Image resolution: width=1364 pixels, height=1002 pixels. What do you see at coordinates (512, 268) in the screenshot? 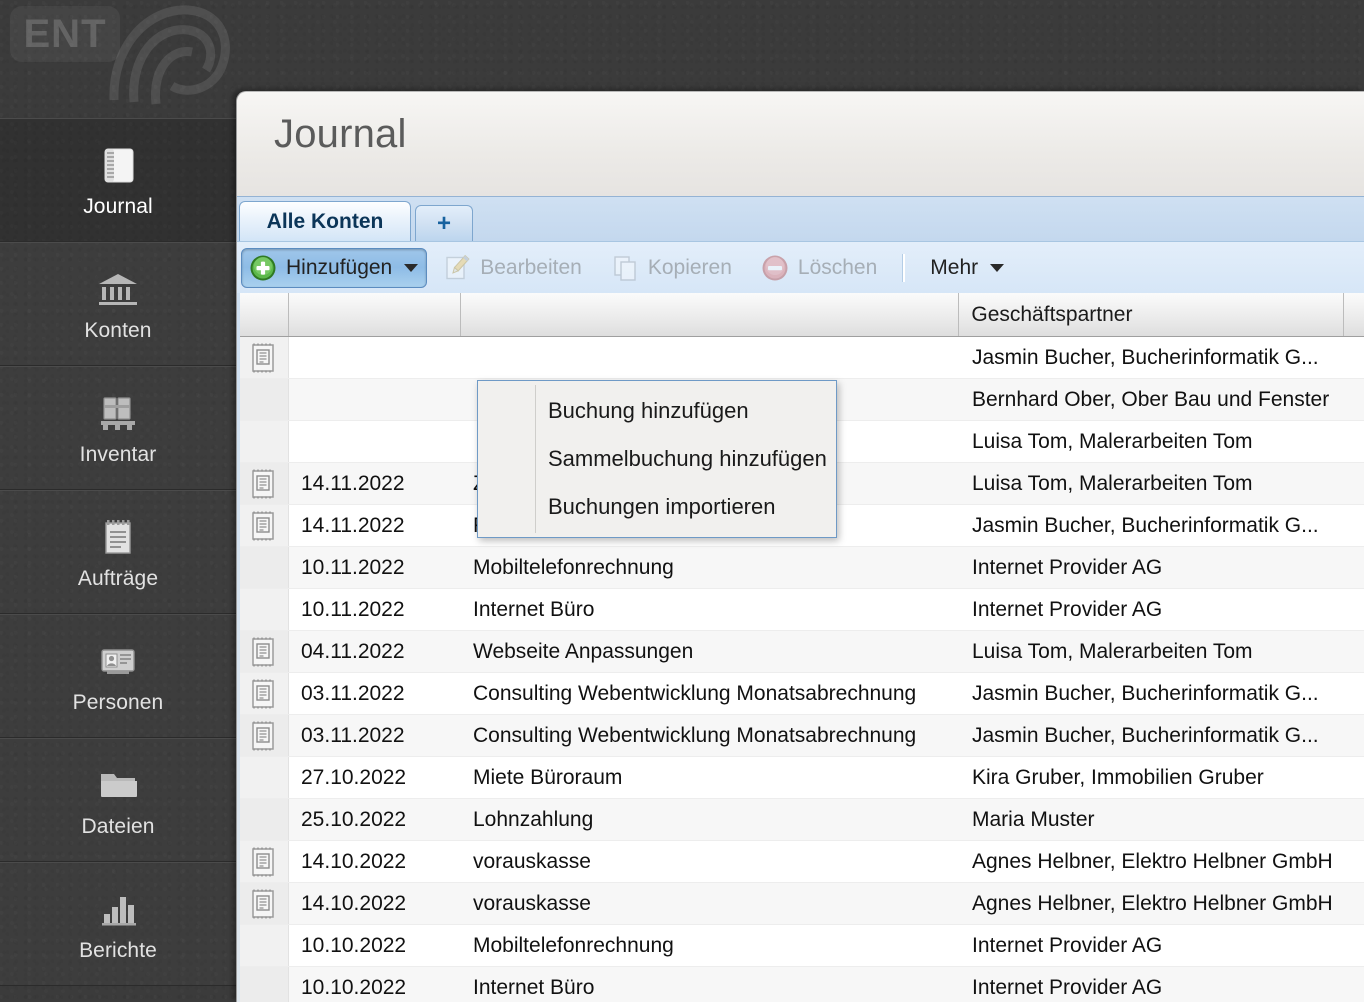
I see `edit-button: Bearbeiten` at bounding box center [512, 268].